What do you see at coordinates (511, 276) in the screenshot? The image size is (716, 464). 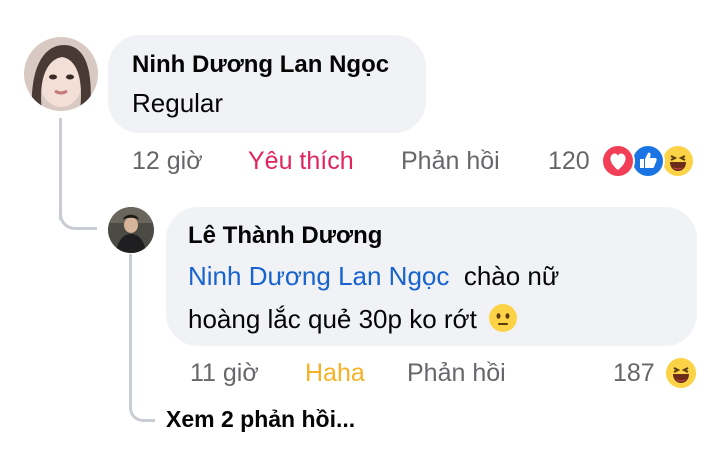 I see `comment-text: chào nữ` at bounding box center [511, 276].